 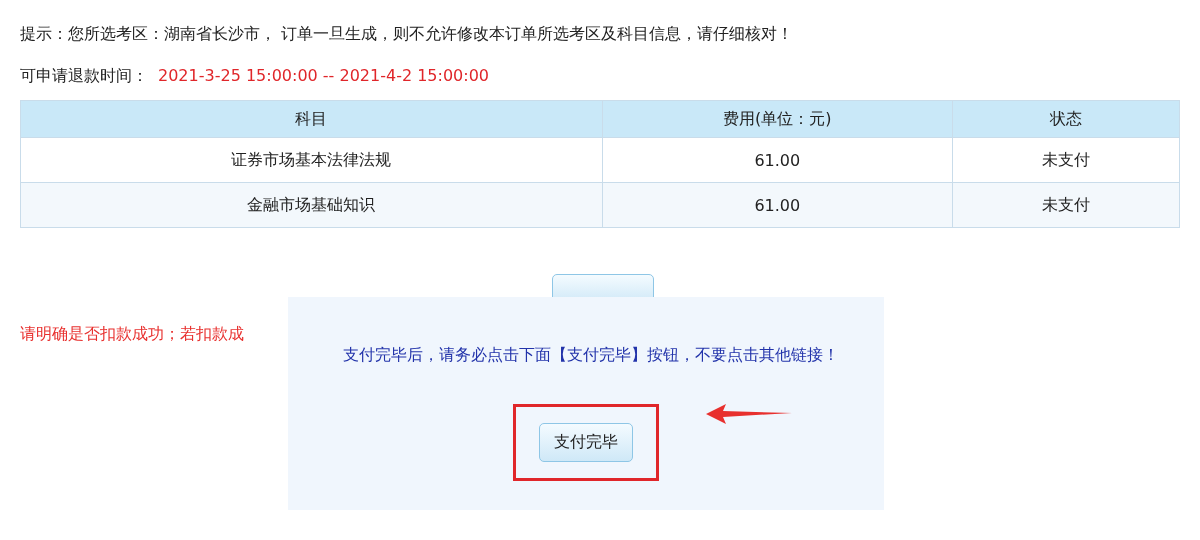 I want to click on notice-text: 提示：您所选考区：湖南省长沙市， 订单一旦生成，则不允许修改本订单所选考区及科目信息，请仔细核对！, so click(x=407, y=34).